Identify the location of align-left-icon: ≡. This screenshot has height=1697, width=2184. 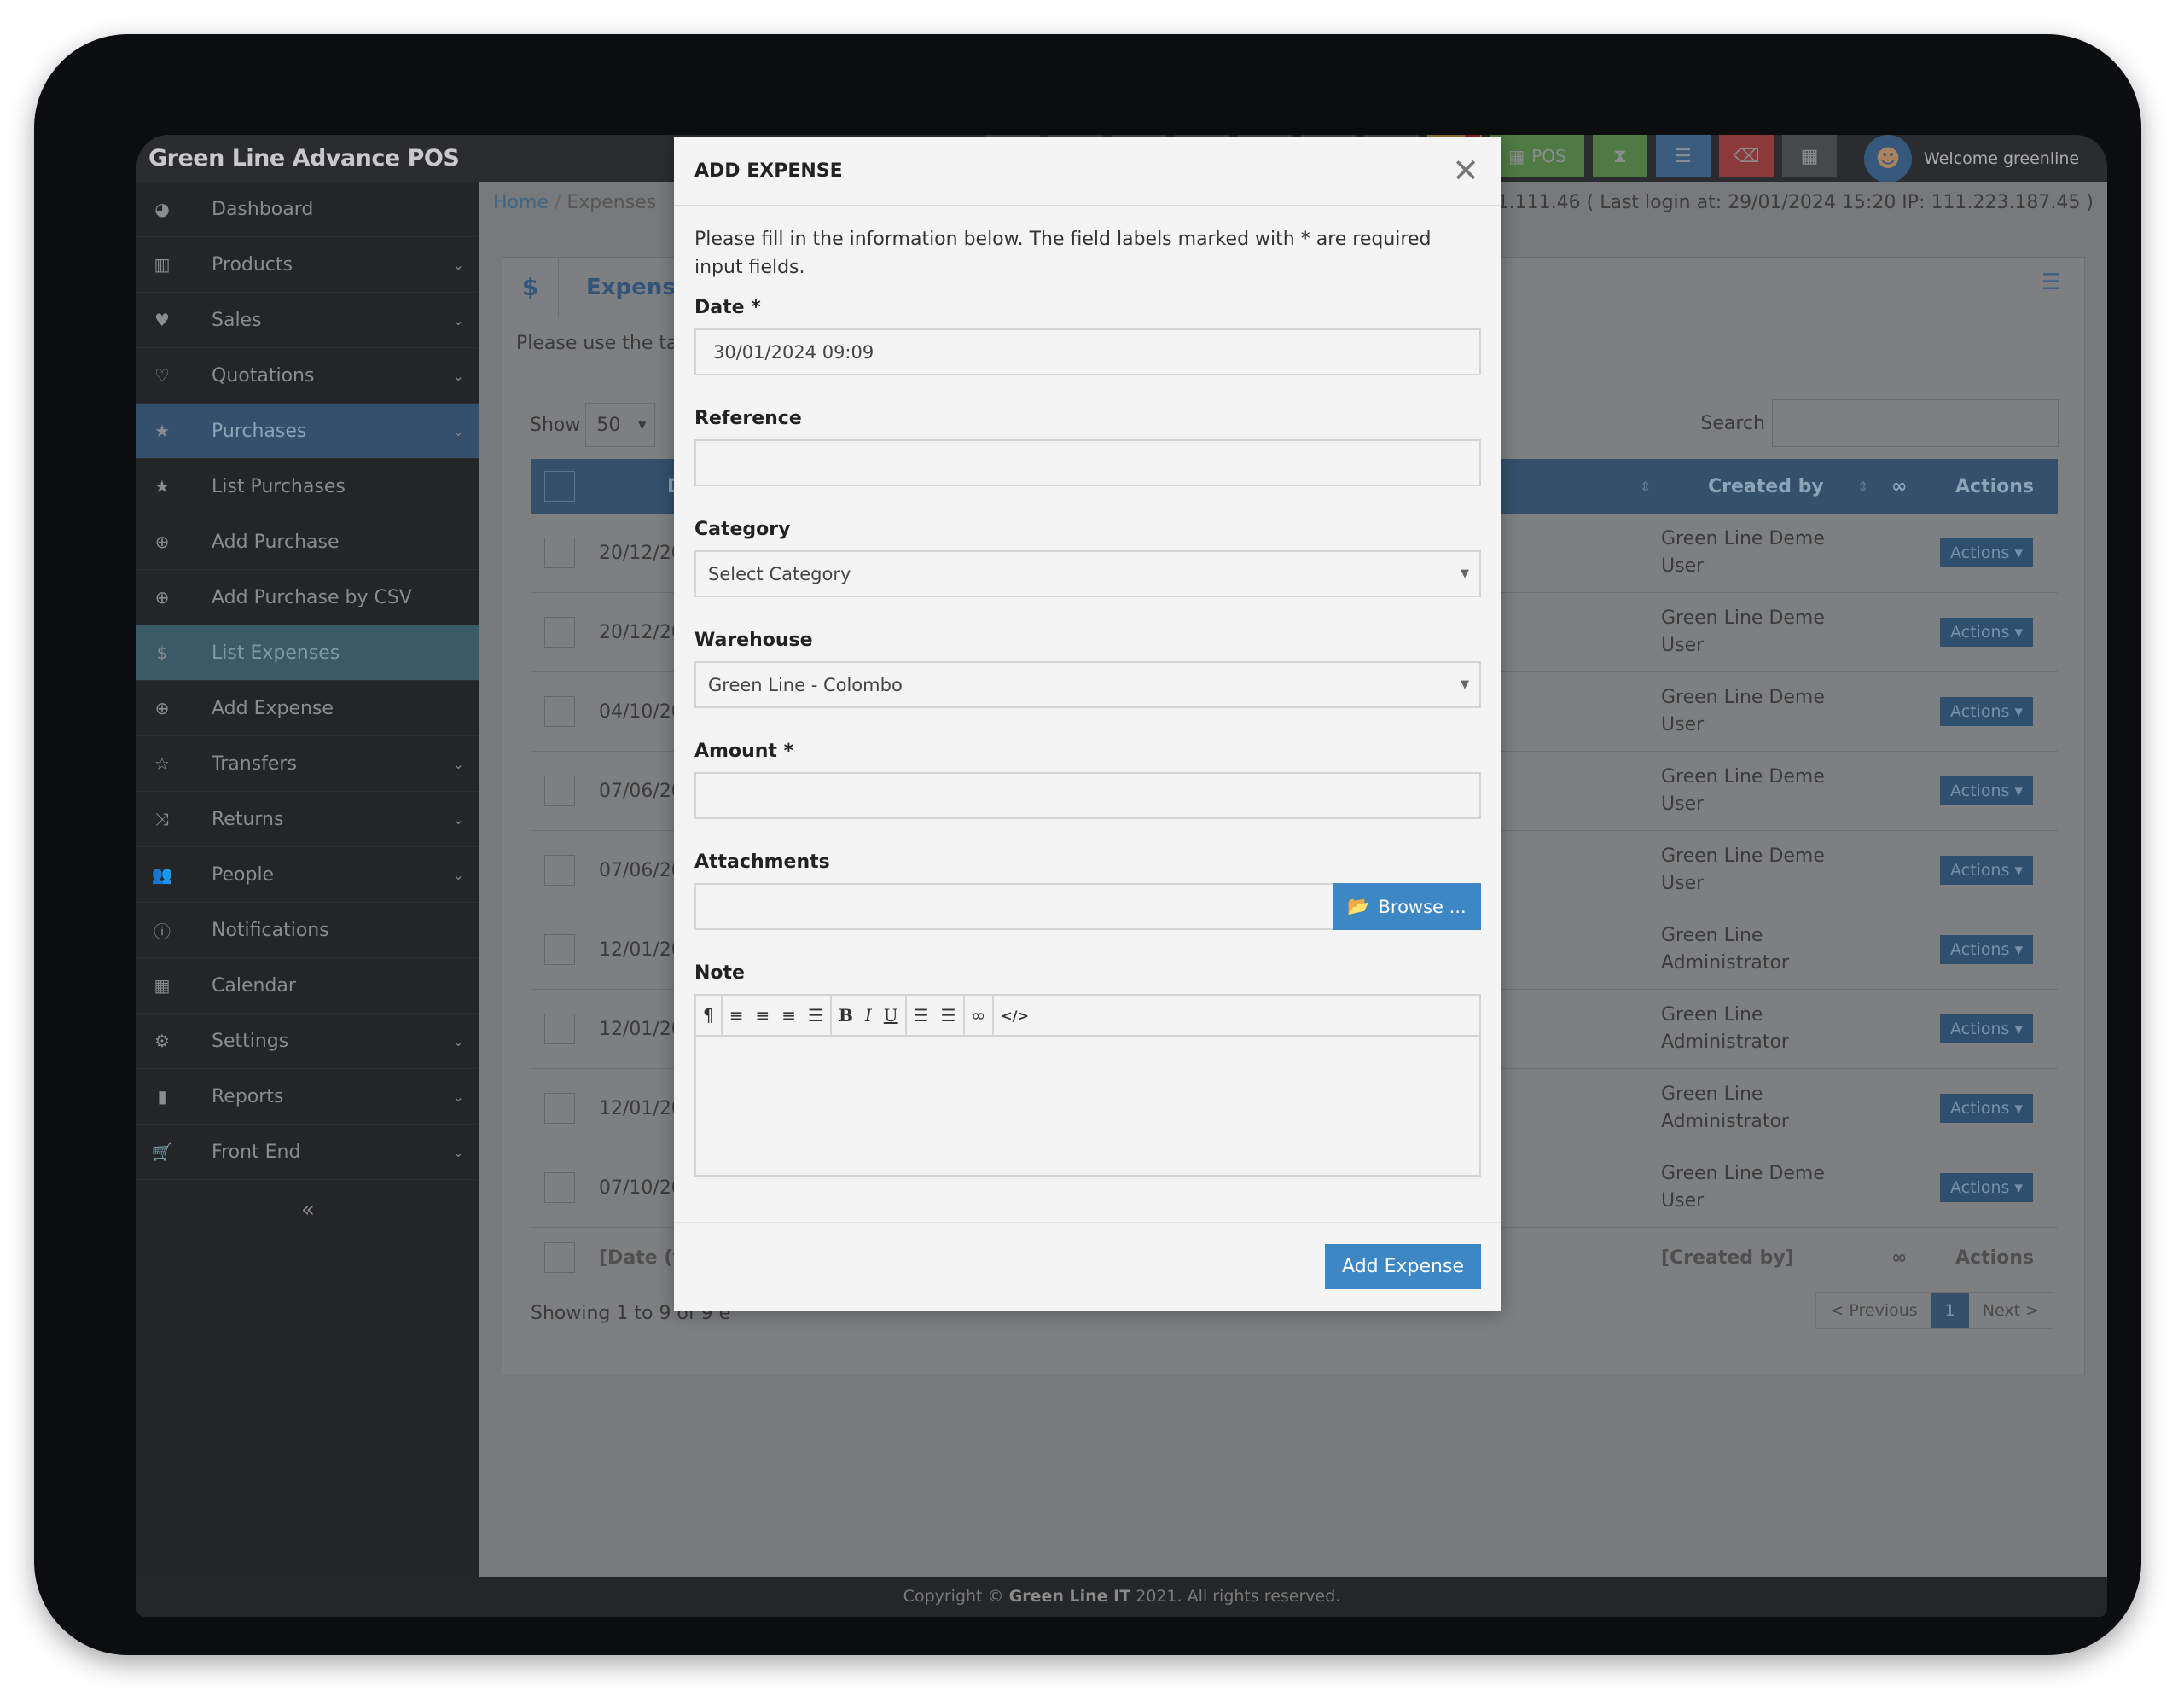
(736, 1015).